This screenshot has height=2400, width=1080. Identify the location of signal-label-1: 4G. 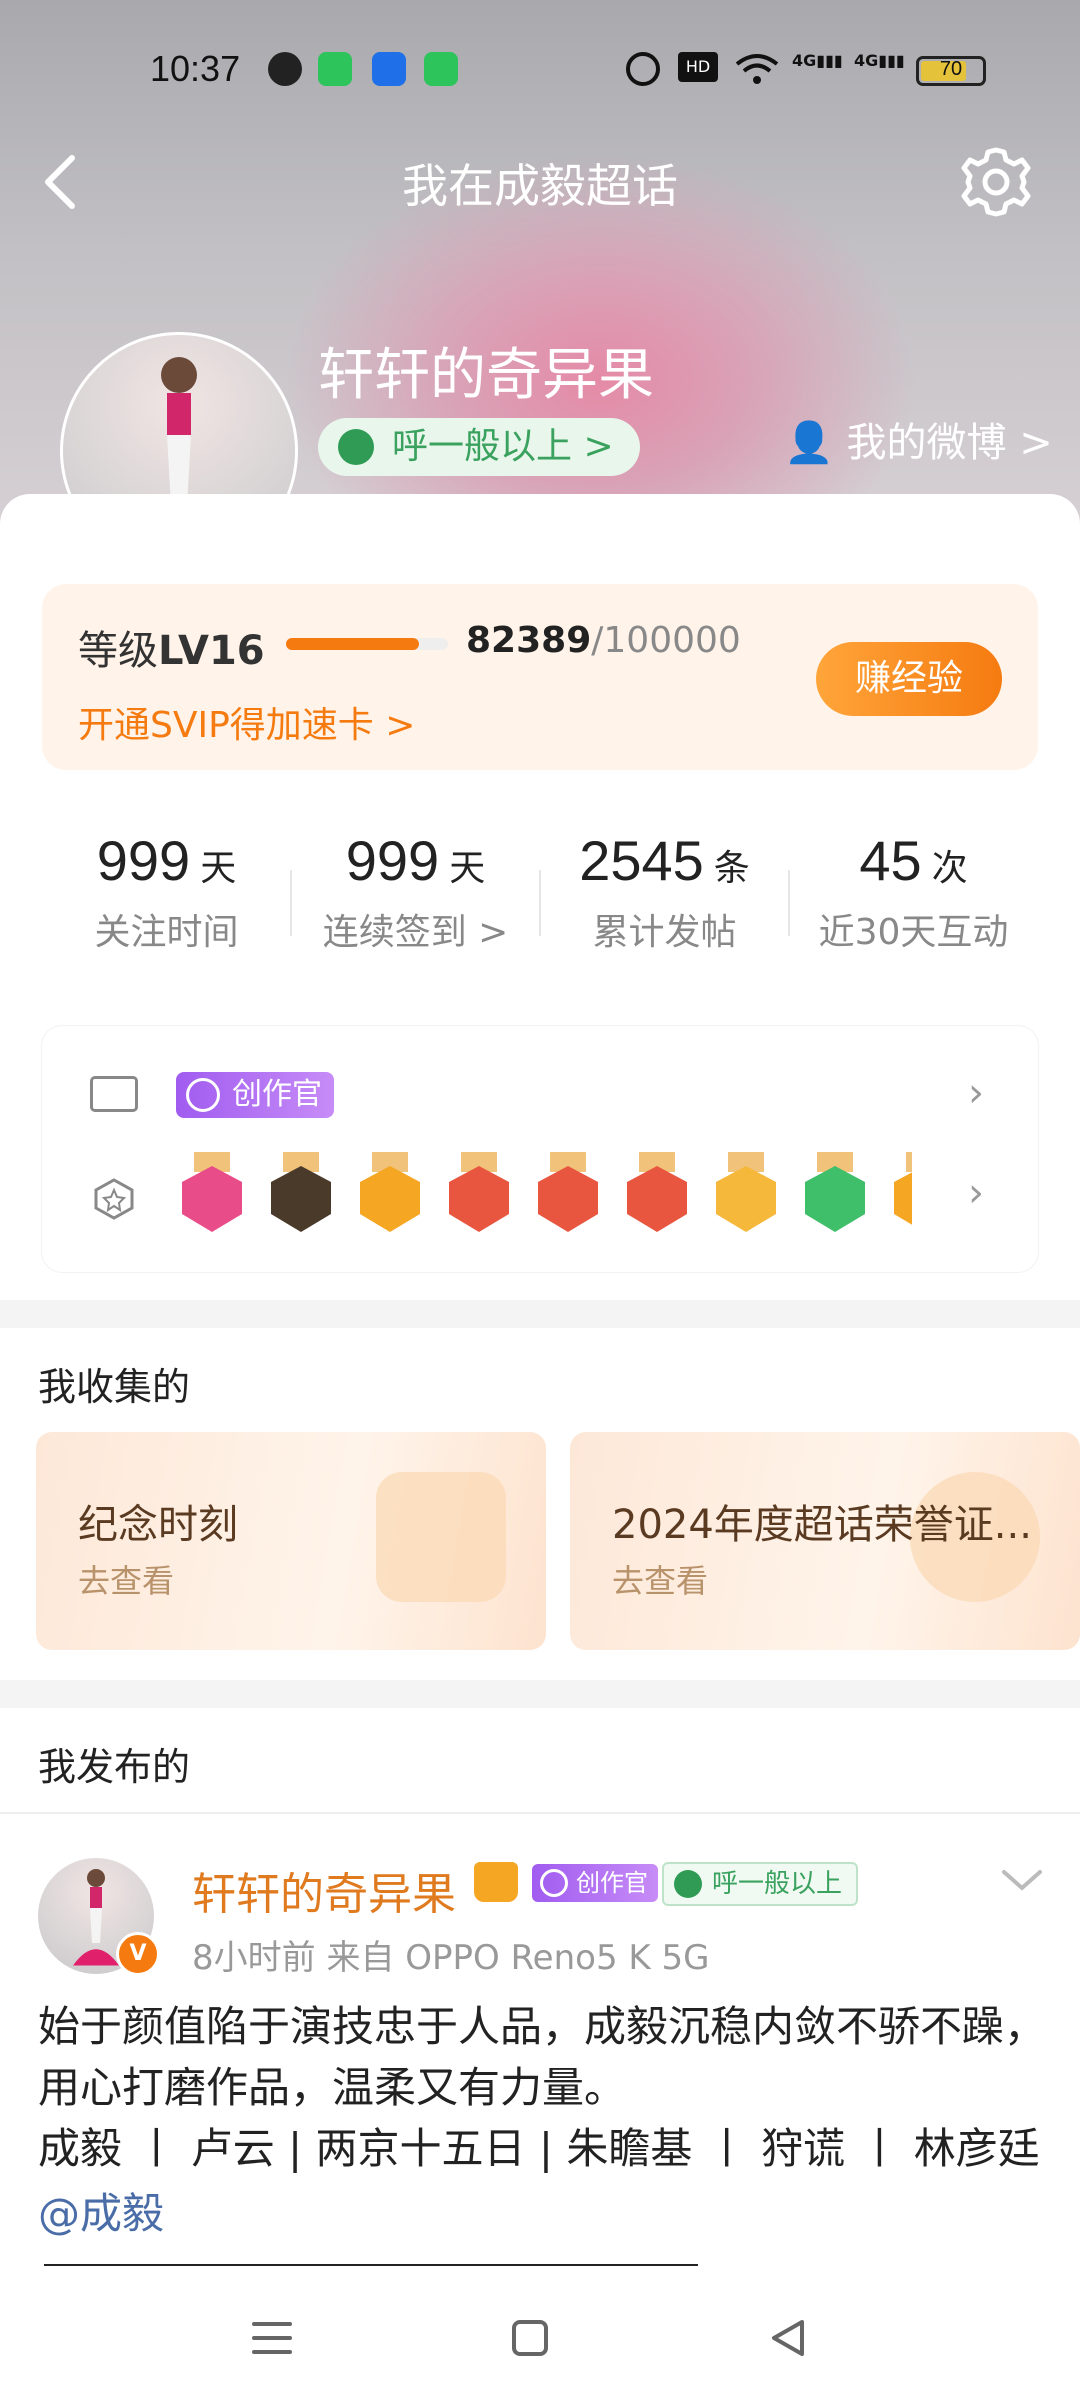
(804, 60).